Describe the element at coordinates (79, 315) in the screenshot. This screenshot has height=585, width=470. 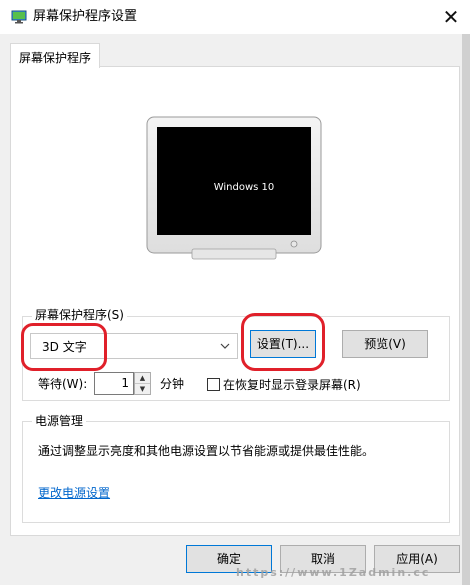
I see `screensaver-group-label: 屏幕保护程序(S)` at that location.